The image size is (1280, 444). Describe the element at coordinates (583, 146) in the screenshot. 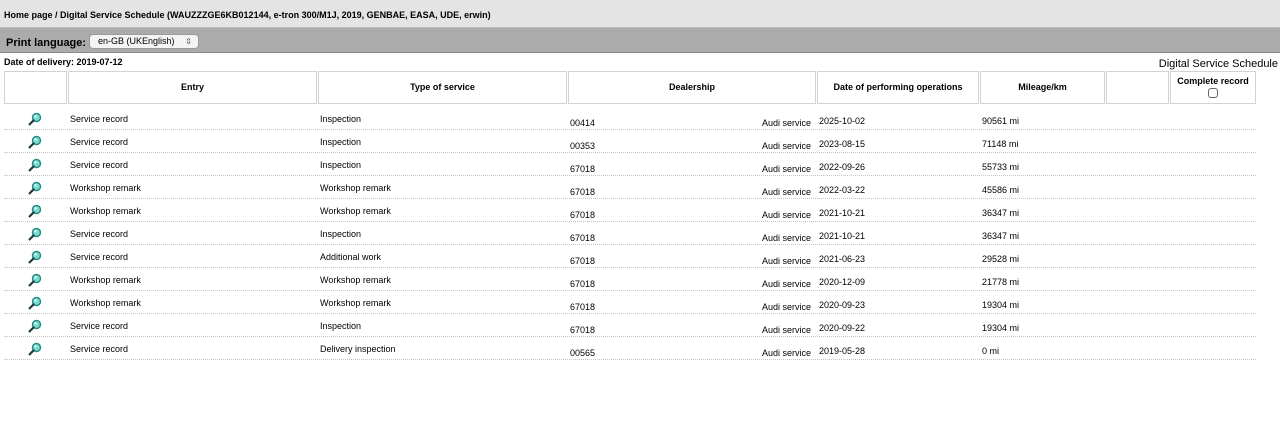

I see `dealer-code-cell: 00353` at that location.